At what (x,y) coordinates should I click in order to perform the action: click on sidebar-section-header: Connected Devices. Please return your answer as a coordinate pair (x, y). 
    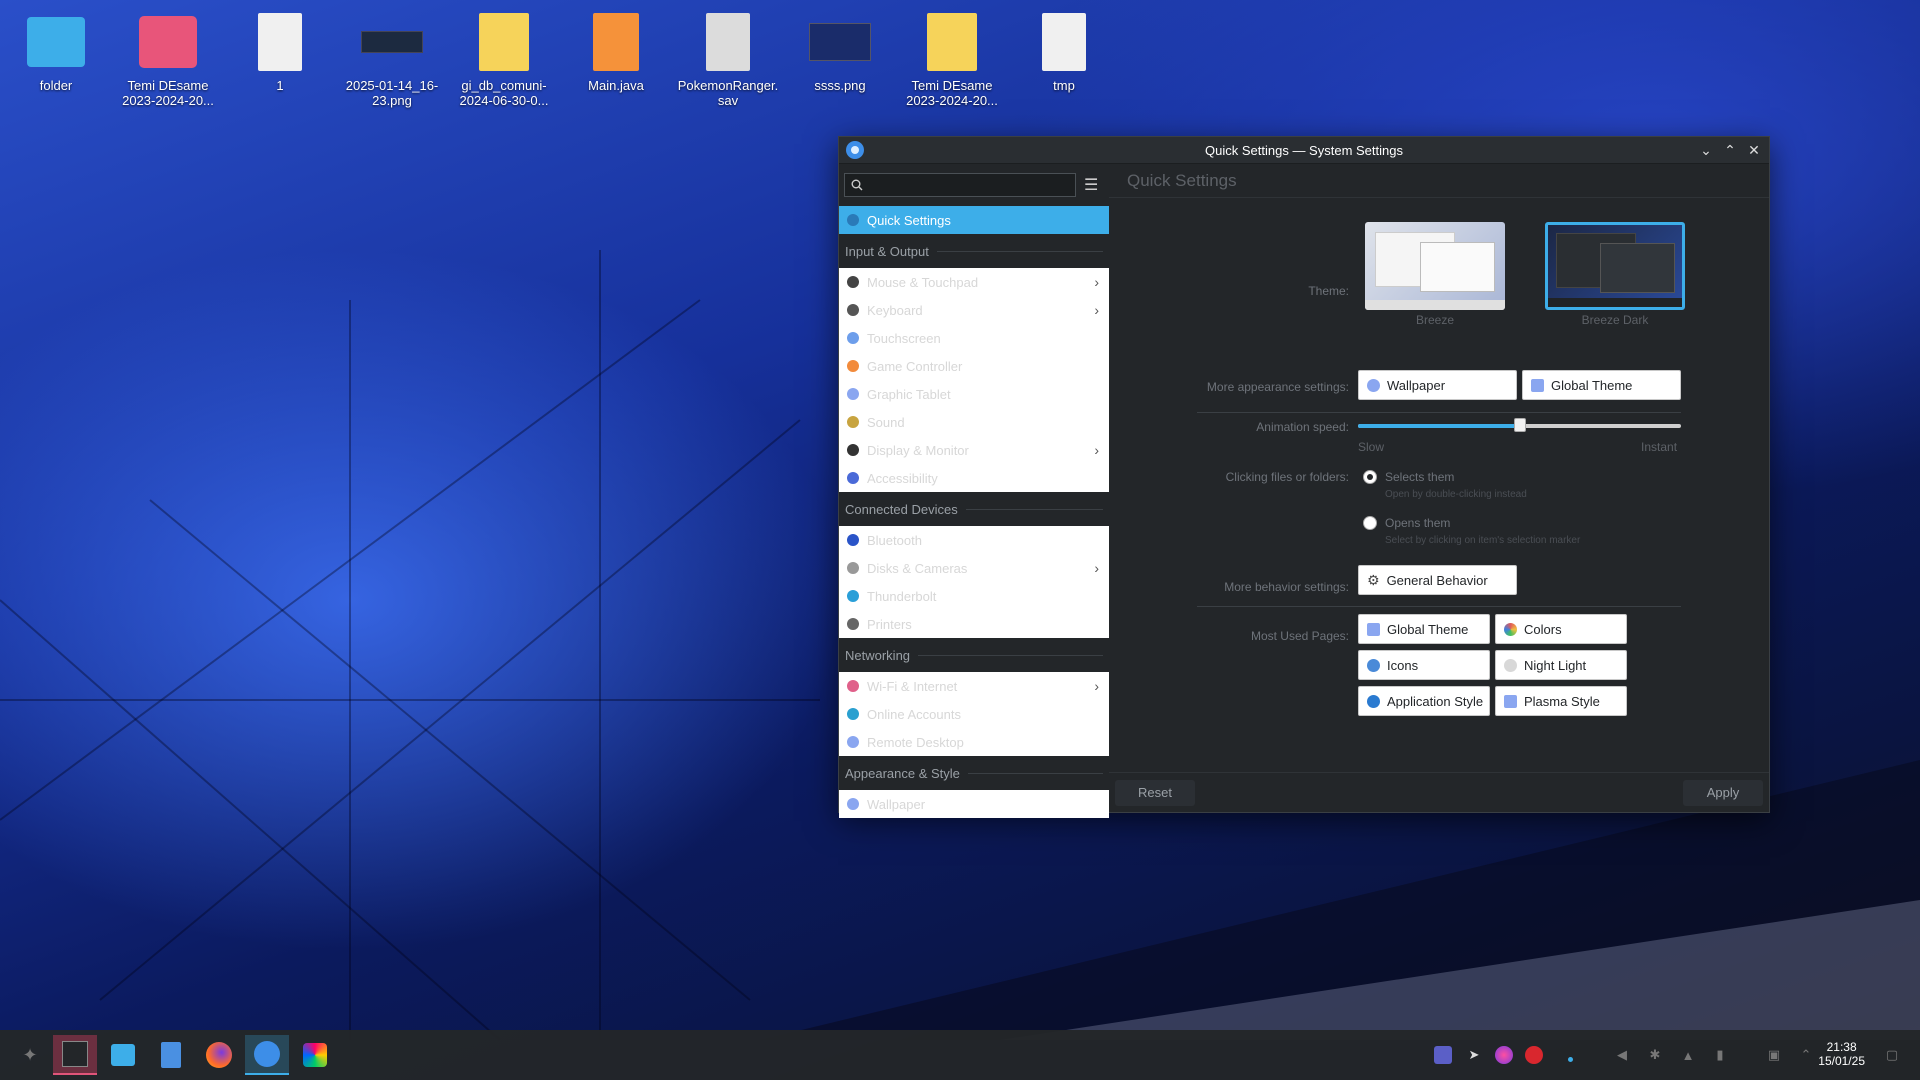
    Looking at the image, I should click on (974, 509).